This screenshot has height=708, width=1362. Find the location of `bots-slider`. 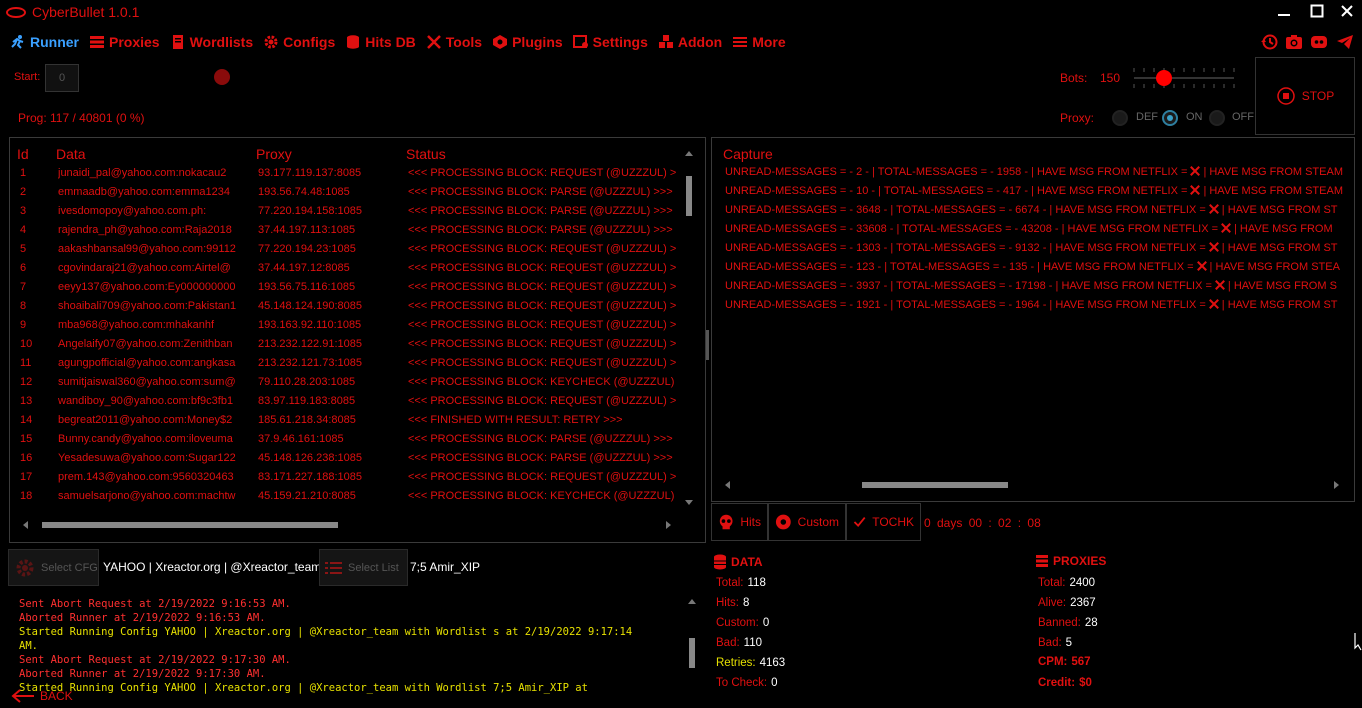

bots-slider is located at coordinates (1185, 78).